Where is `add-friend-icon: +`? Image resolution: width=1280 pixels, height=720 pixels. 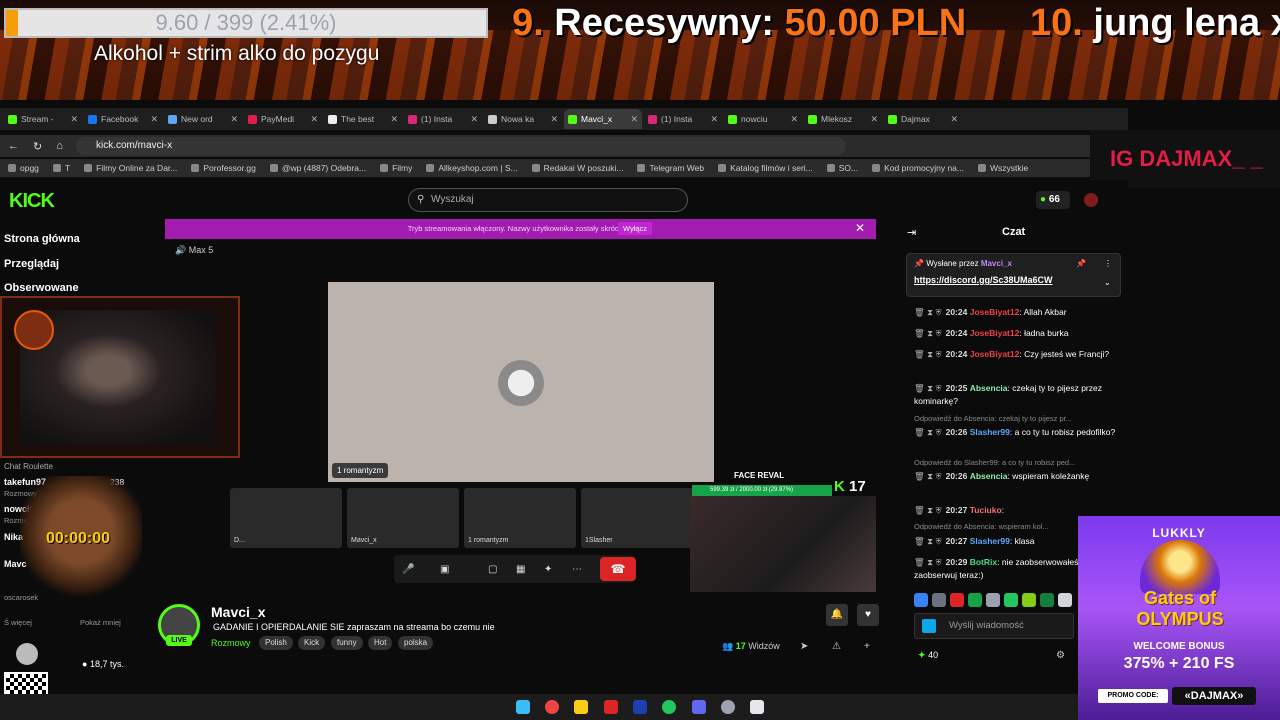
add-friend-icon: + is located at coordinates (867, 646).